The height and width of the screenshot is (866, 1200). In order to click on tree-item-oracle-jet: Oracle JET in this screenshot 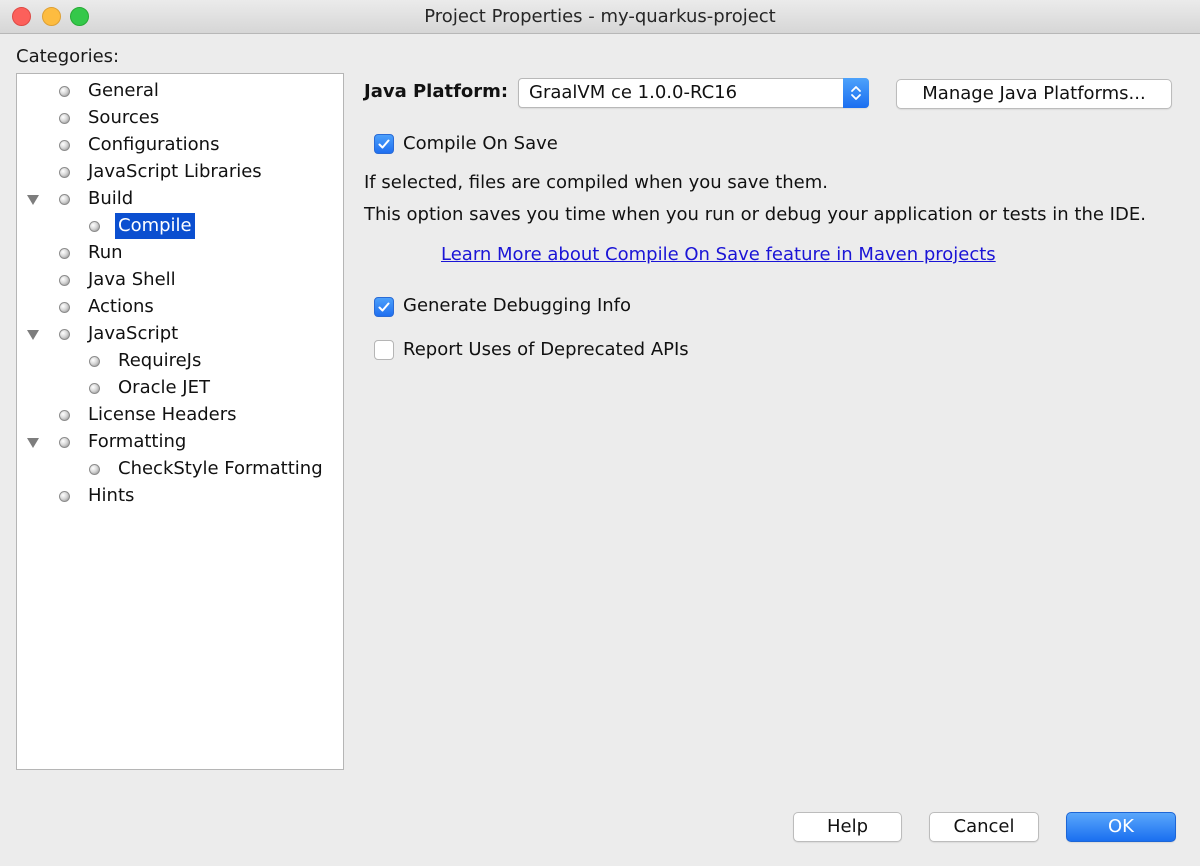, I will do `click(180, 388)`.